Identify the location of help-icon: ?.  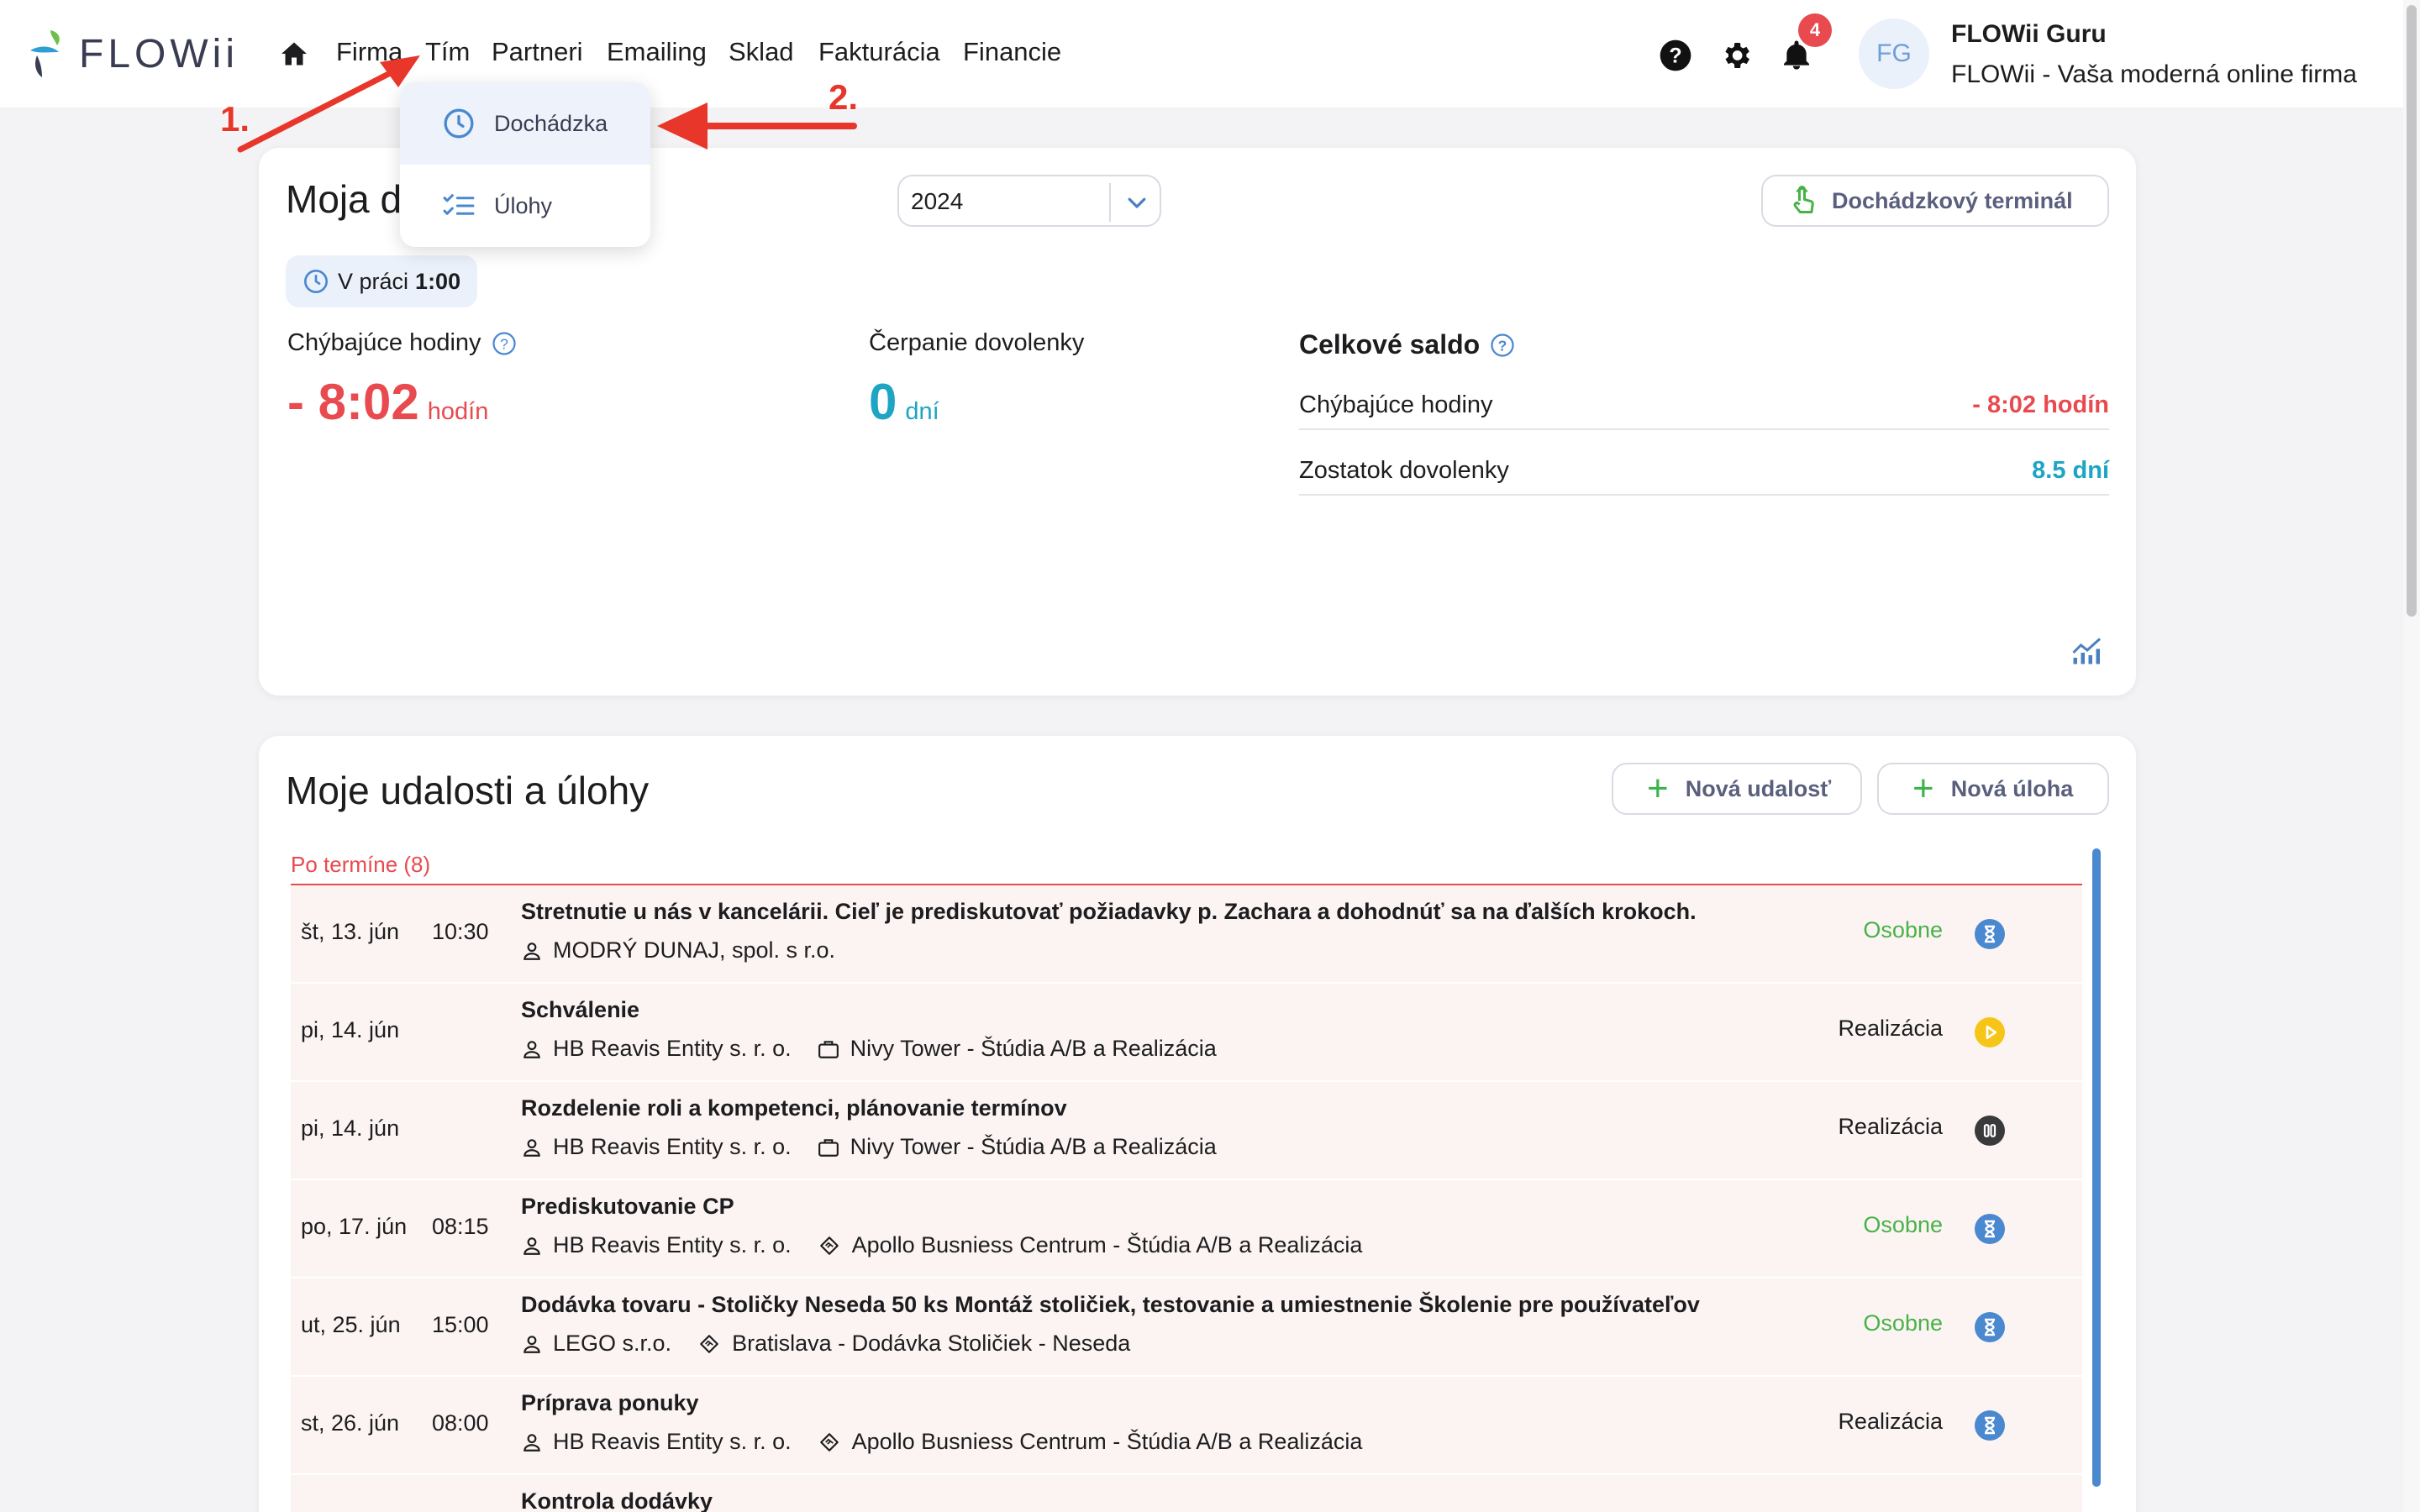
(1676, 55).